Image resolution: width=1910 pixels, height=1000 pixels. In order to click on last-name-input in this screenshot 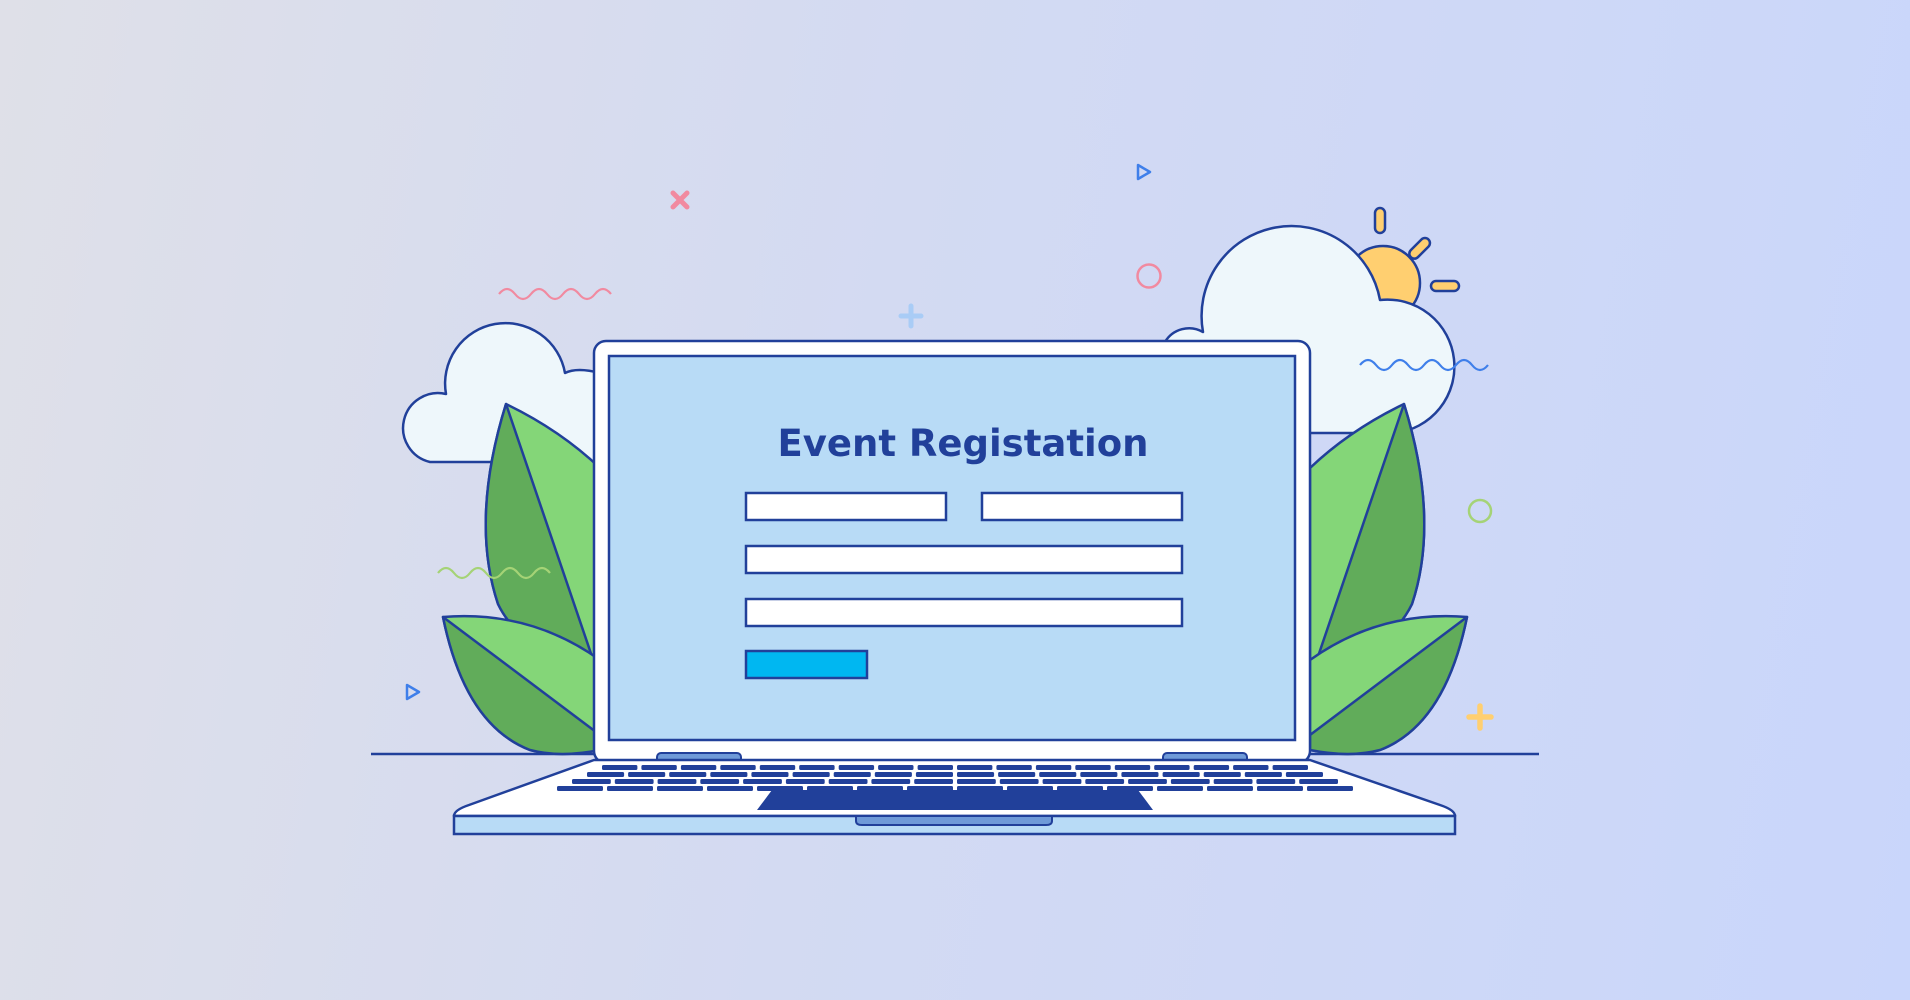, I will do `click(1082, 506)`.